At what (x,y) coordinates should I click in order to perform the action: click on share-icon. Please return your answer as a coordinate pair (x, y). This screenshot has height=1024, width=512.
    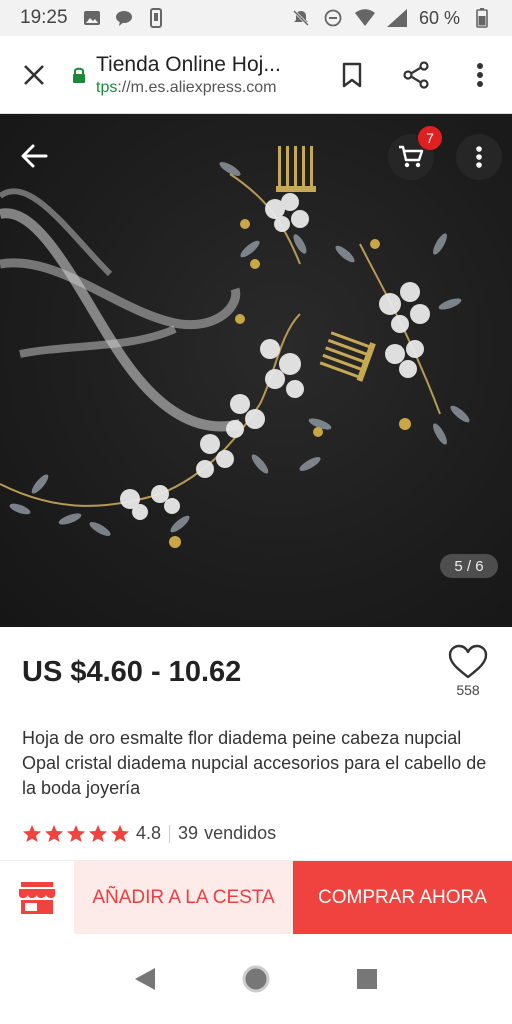
    Looking at the image, I should click on (416, 74).